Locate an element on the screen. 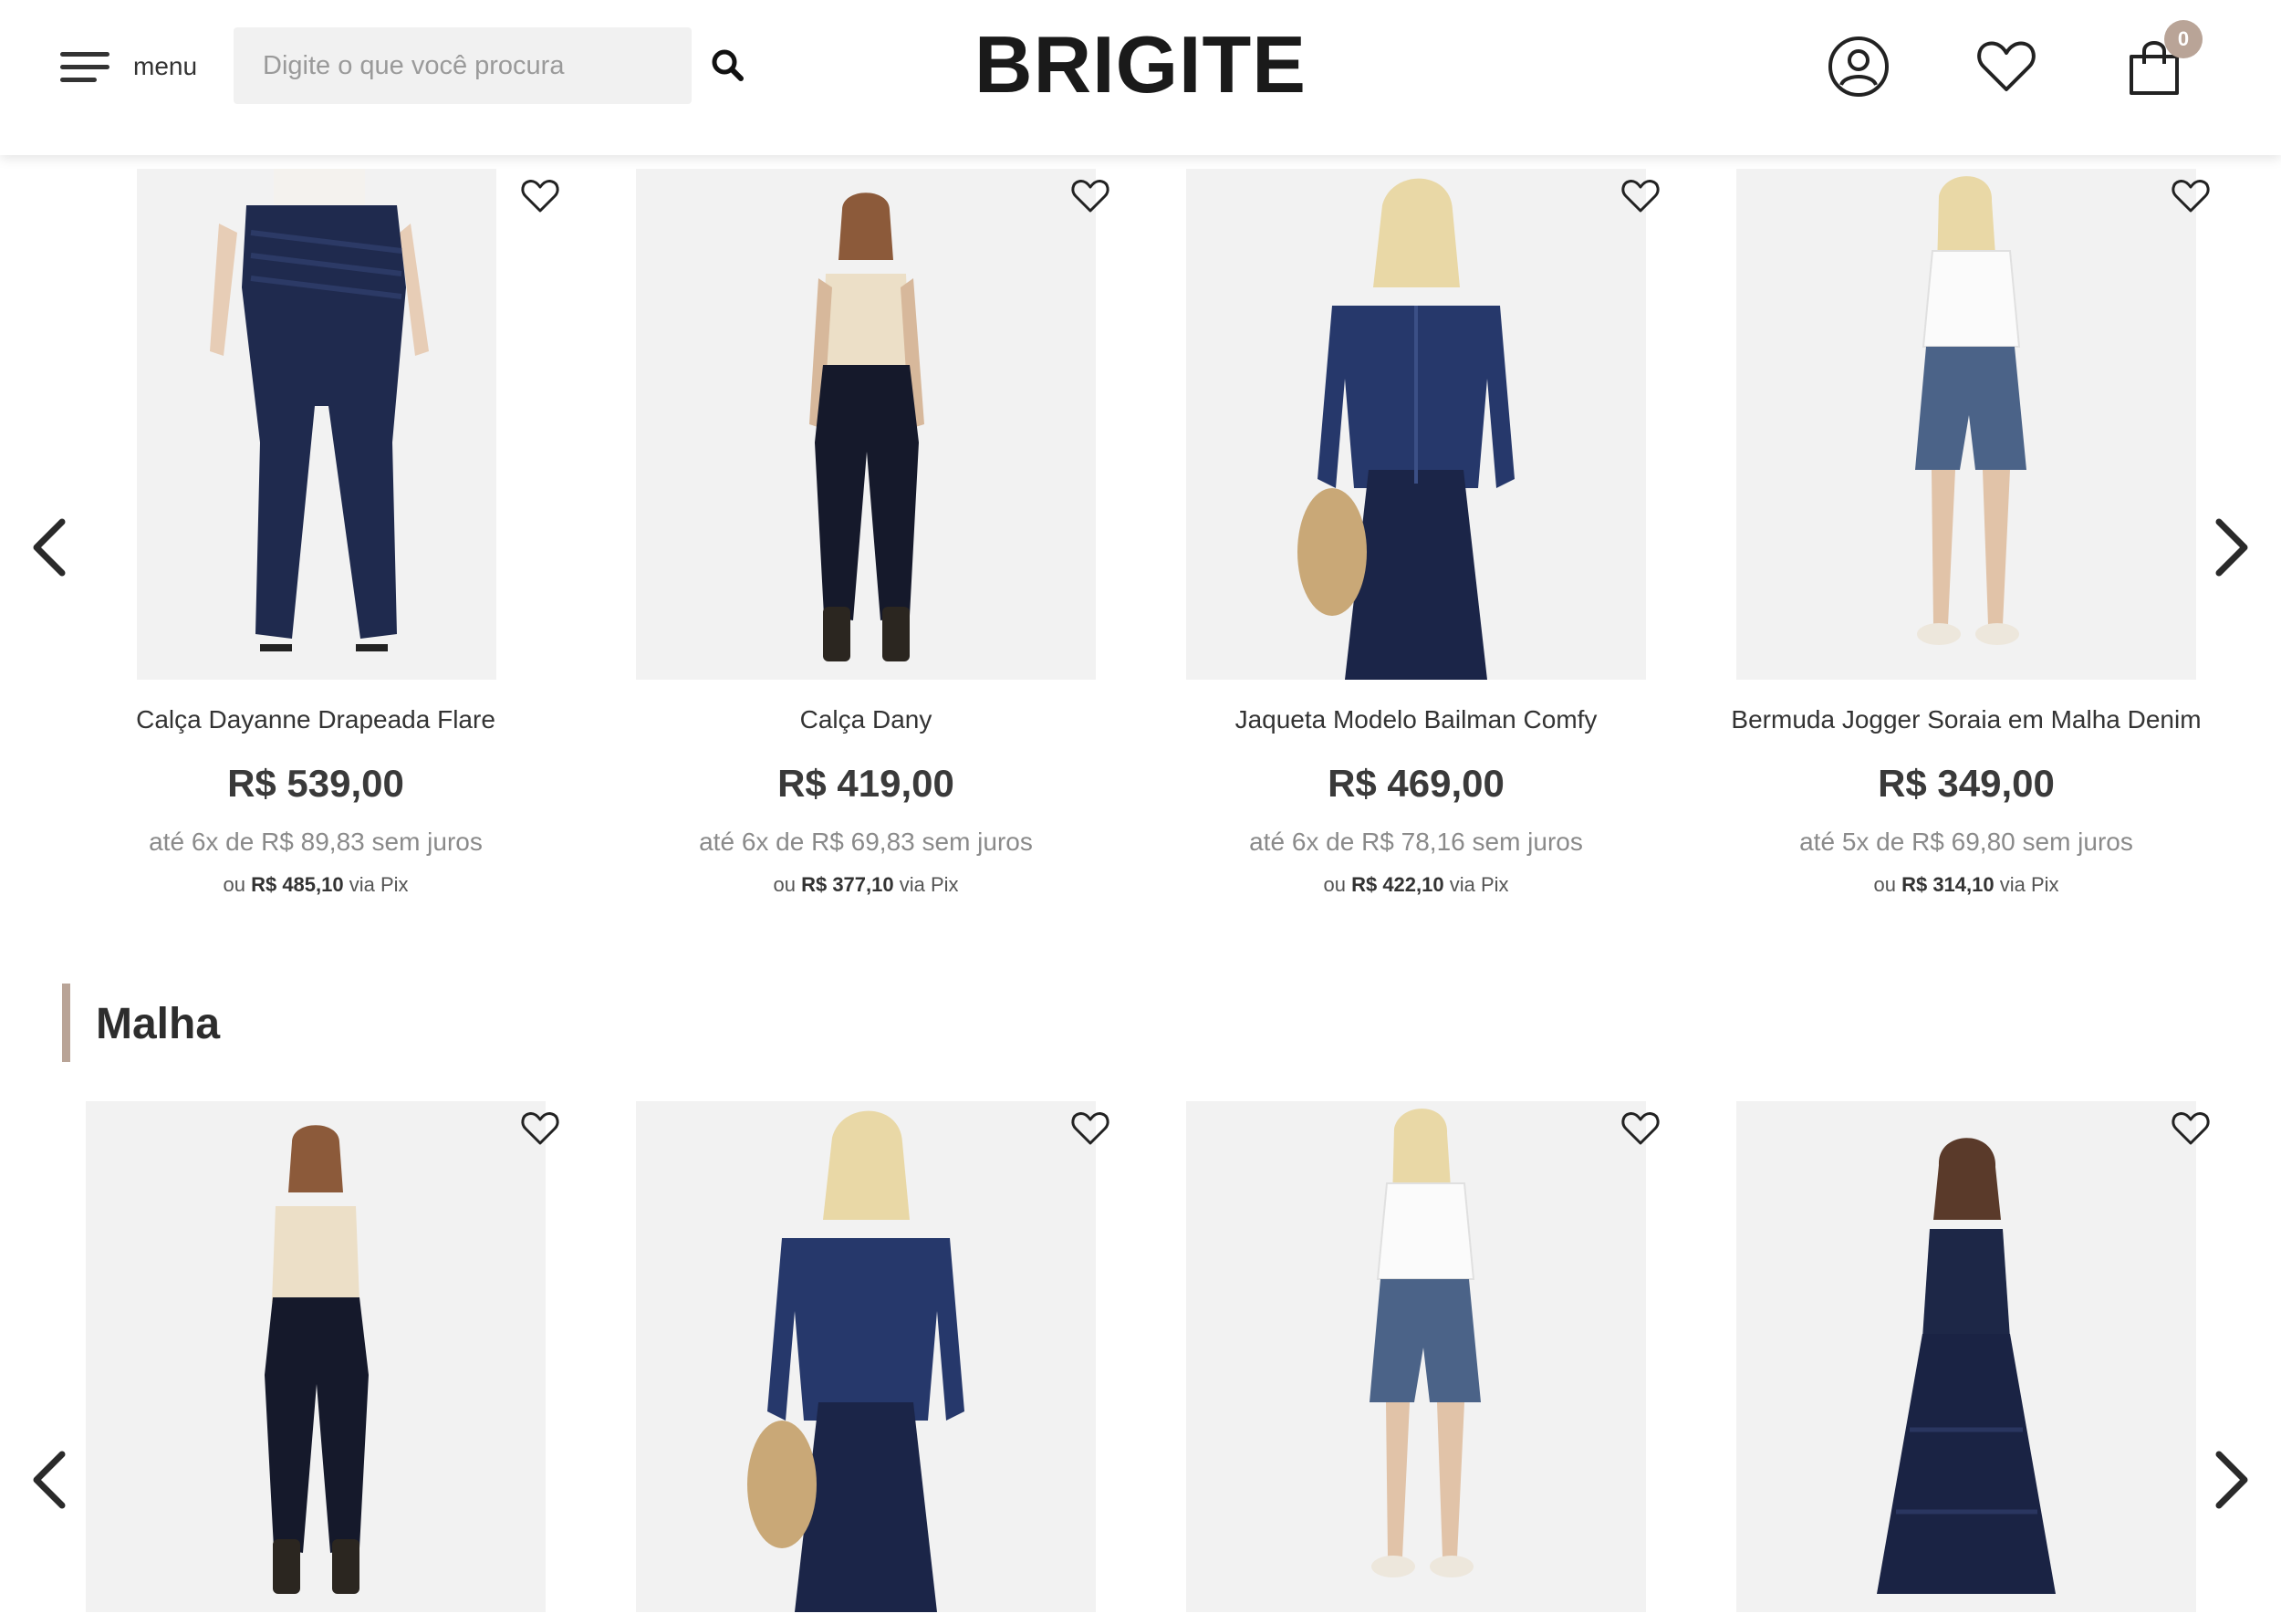 The height and width of the screenshot is (1624, 2281). brand-logo: BRIGITE is located at coordinates (1140, 65).